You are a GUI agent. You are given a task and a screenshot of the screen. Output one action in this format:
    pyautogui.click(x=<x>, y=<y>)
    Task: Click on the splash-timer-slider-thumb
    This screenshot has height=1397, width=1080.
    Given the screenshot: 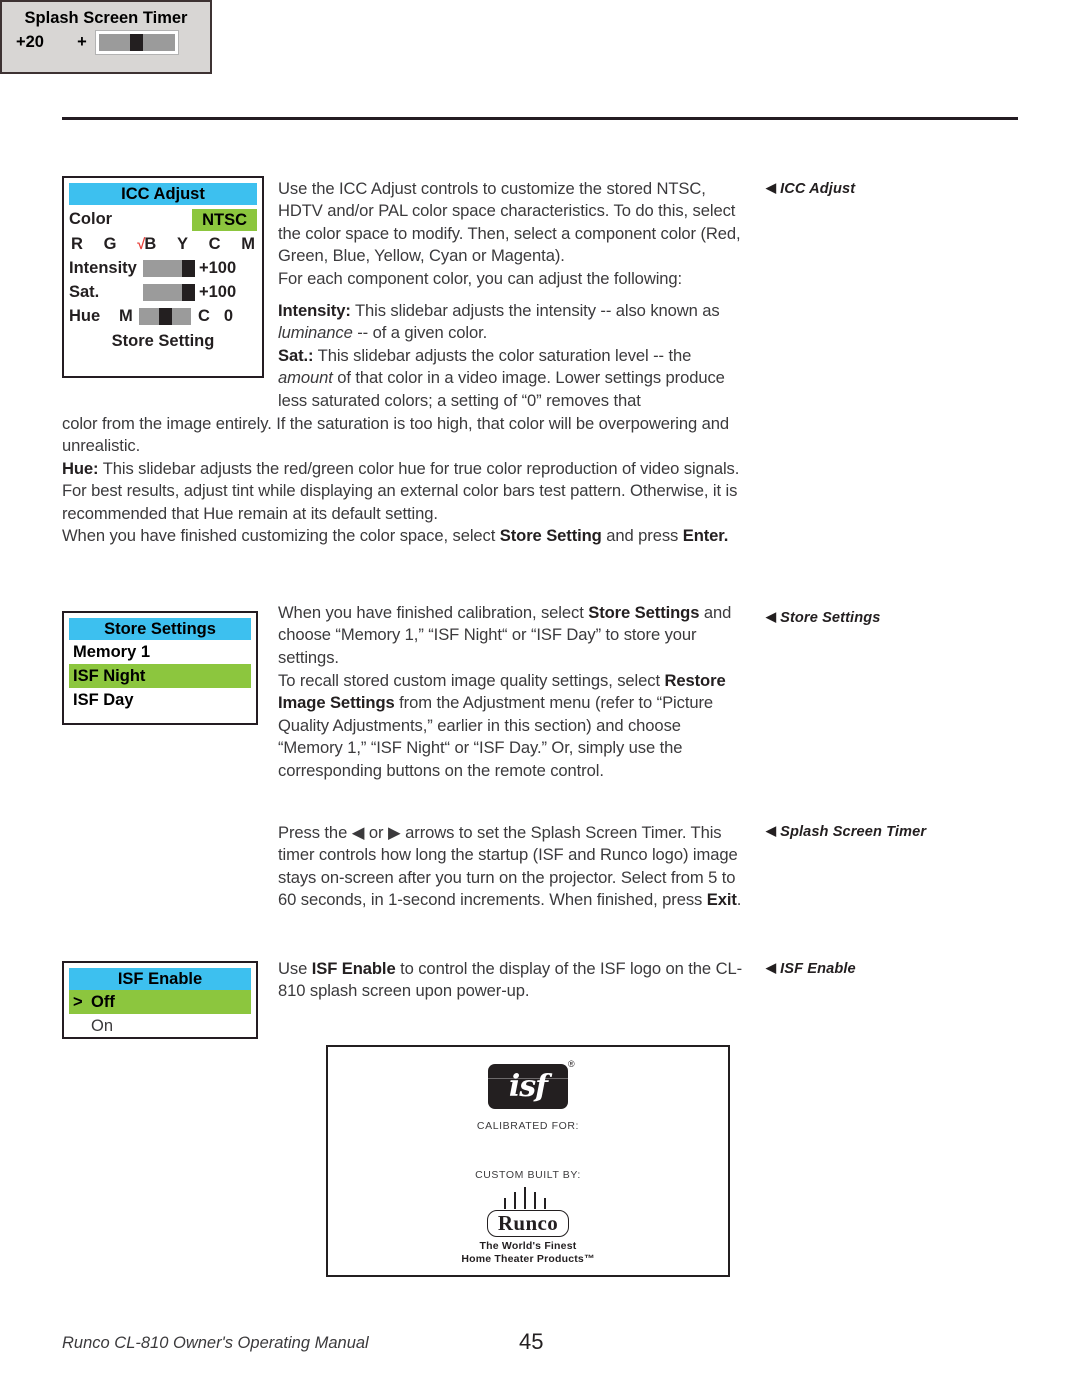 What is the action you would take?
    pyautogui.click(x=136, y=42)
    